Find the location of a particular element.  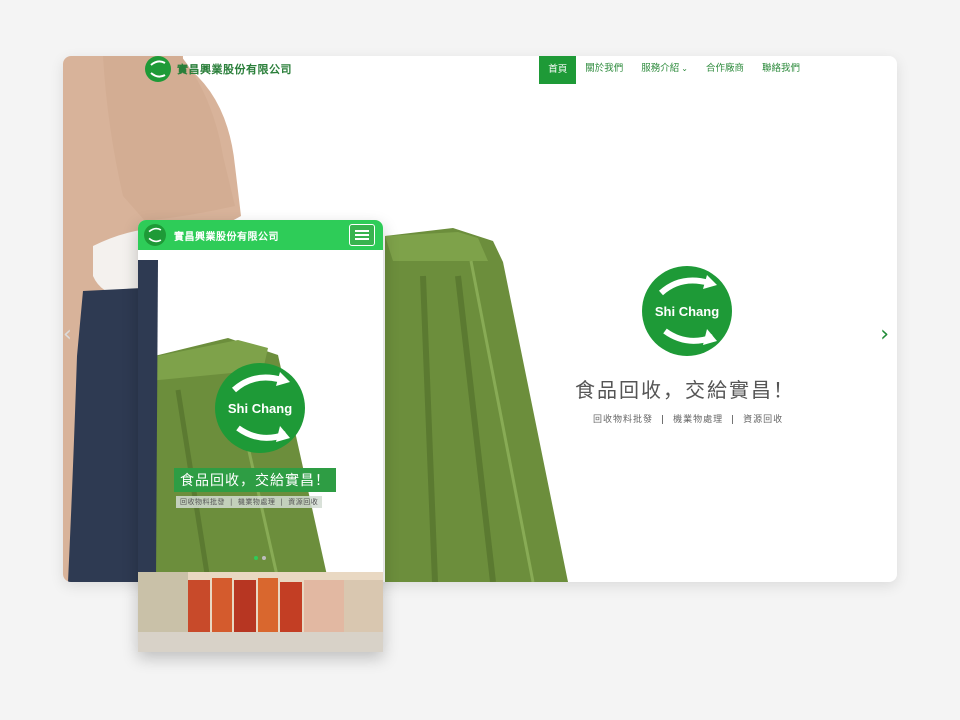

menu-home: 首頁 is located at coordinates (558, 70).